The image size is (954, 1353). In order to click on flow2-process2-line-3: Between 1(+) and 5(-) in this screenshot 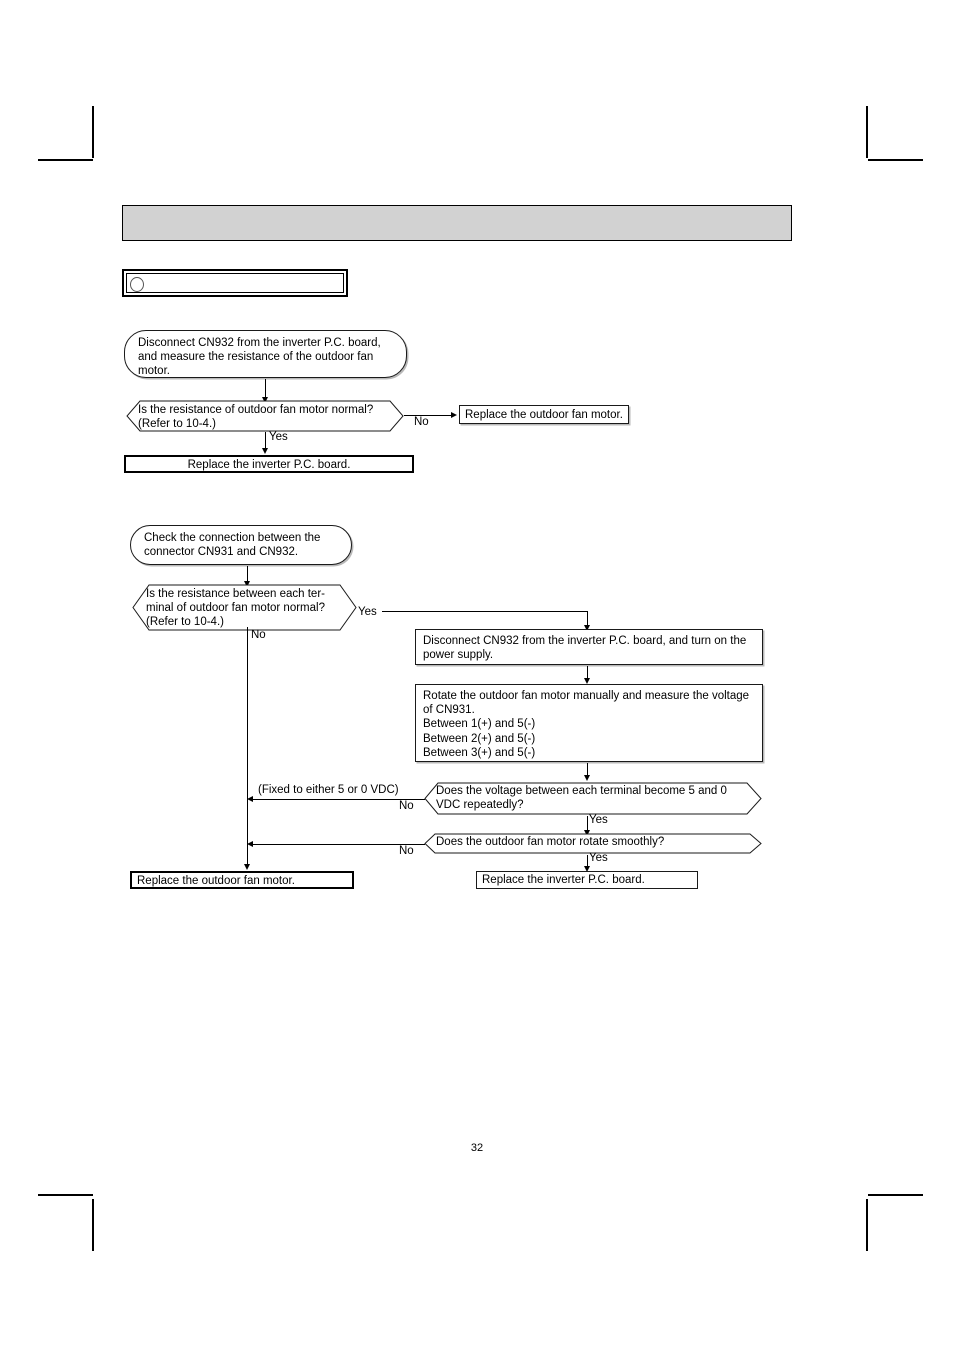, I will do `click(479, 724)`.